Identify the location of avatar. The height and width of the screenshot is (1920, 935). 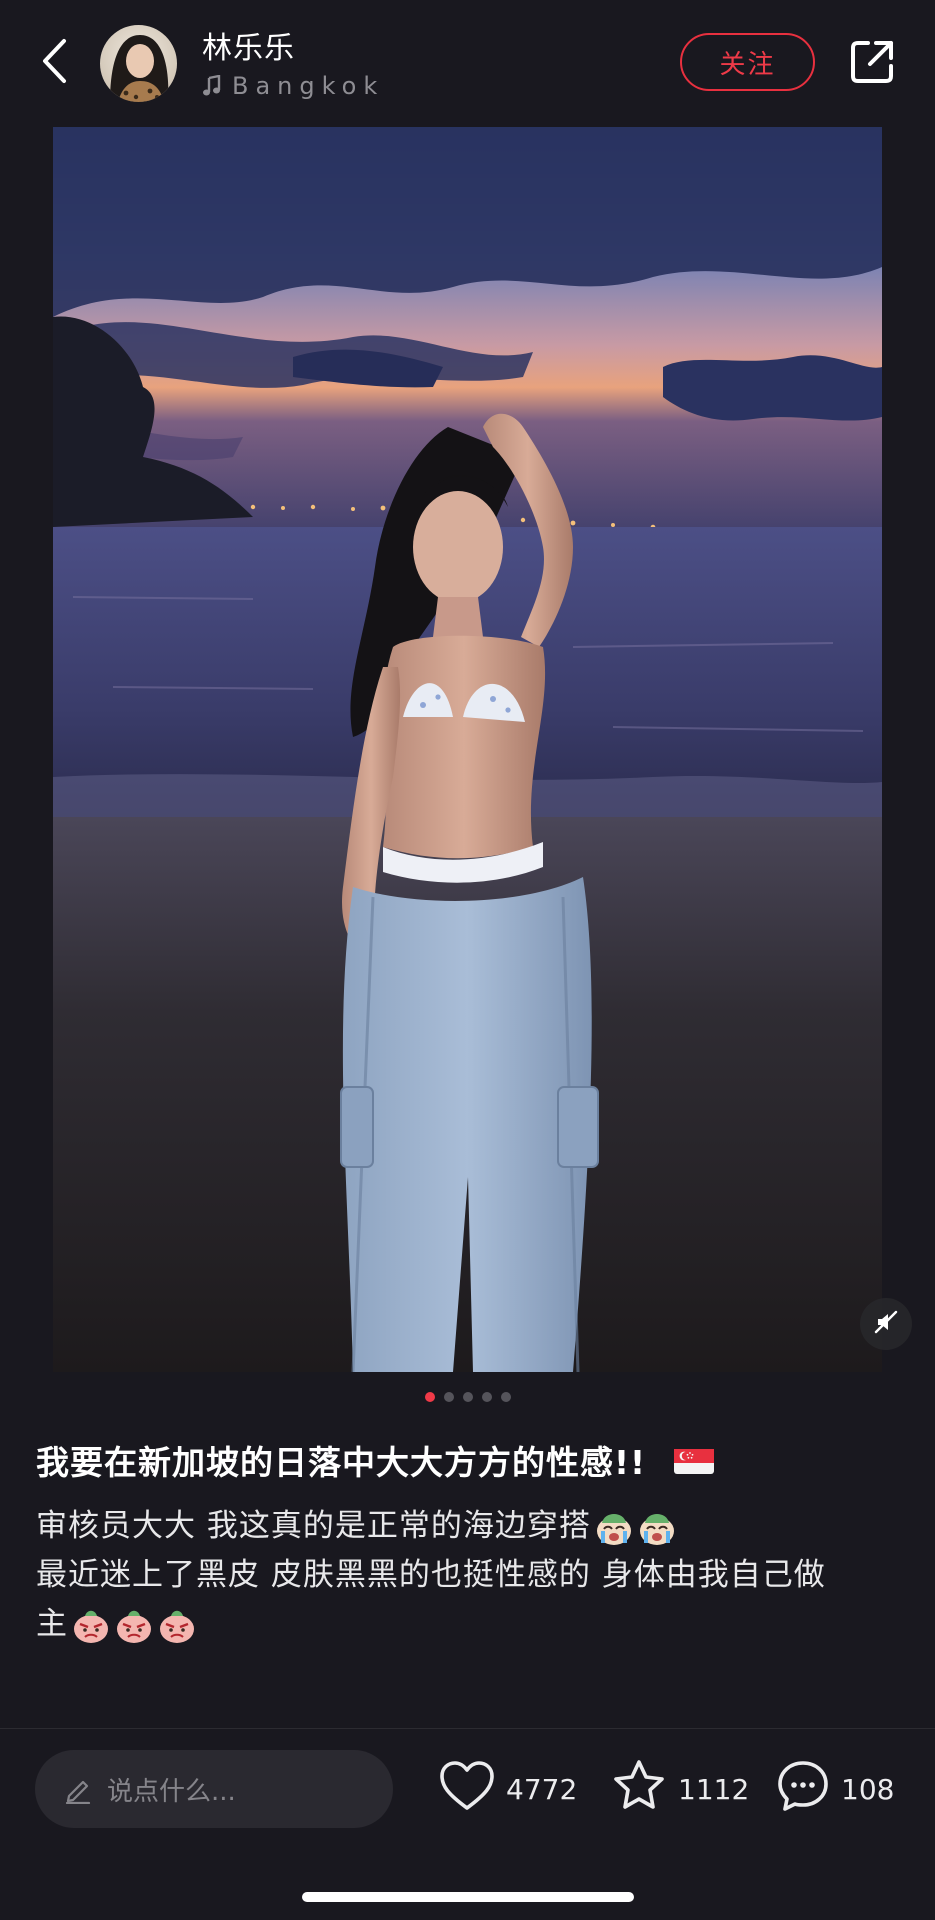
(138, 63).